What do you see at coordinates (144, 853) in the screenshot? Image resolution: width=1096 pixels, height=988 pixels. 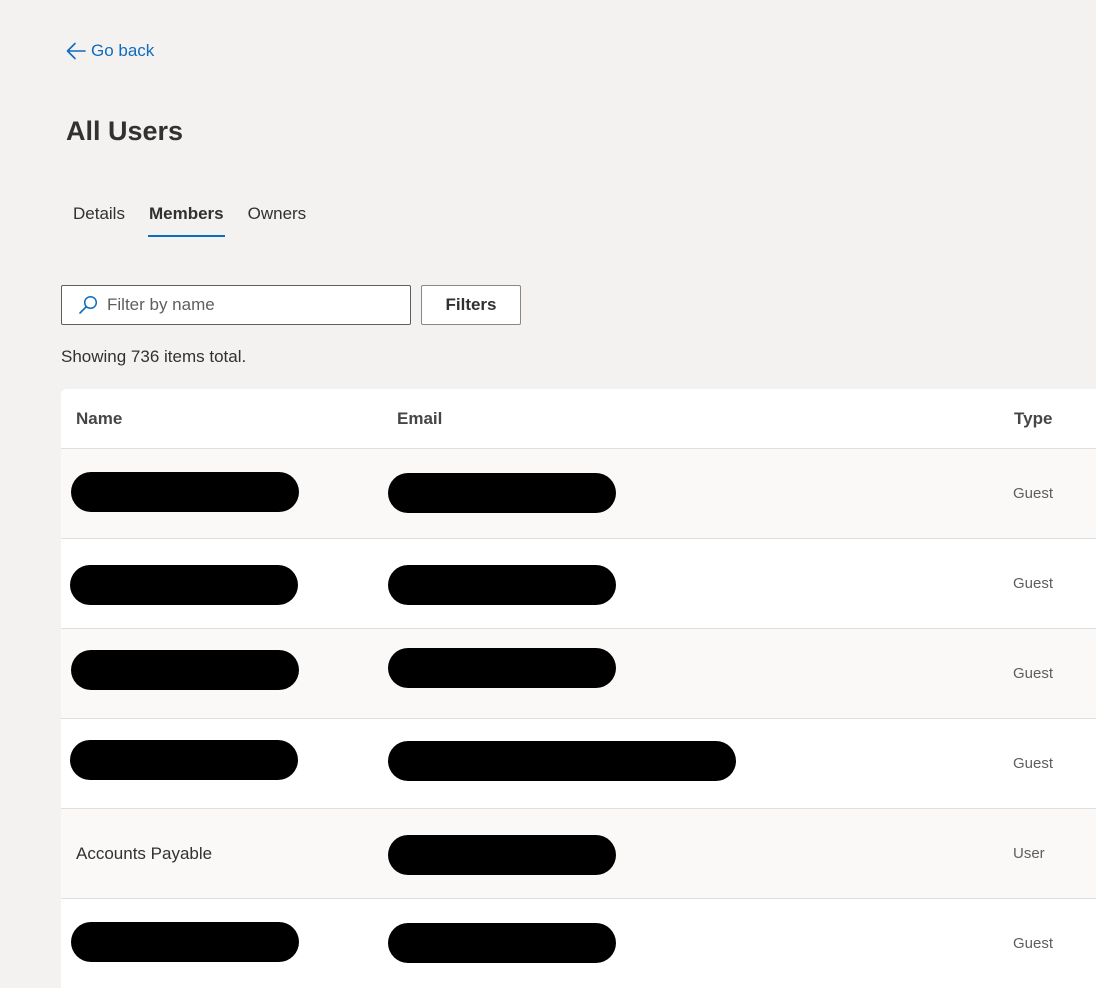 I see `cell-name: Accounts Payable` at bounding box center [144, 853].